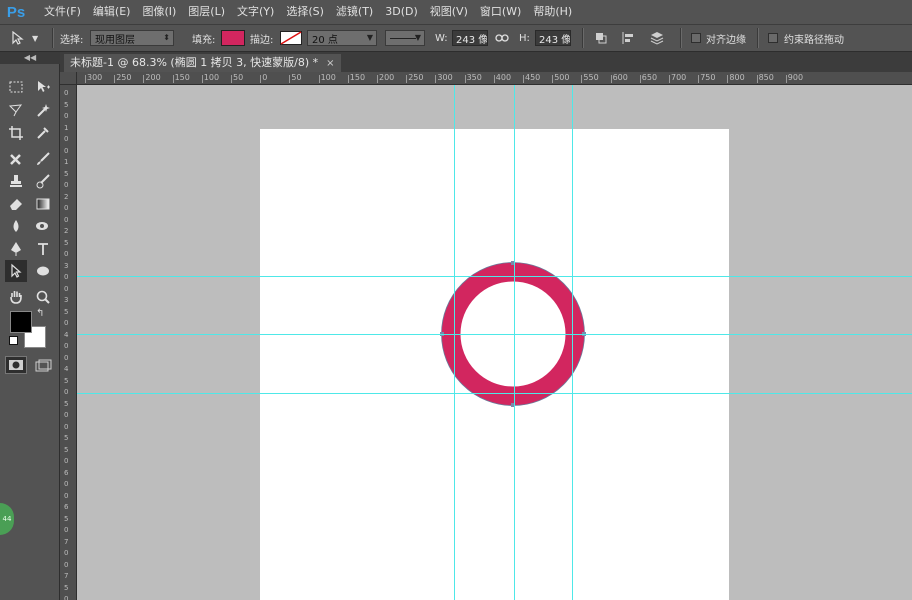  Describe the element at coordinates (255, 12) in the screenshot. I see `menu-item: 文字(Y)` at that location.